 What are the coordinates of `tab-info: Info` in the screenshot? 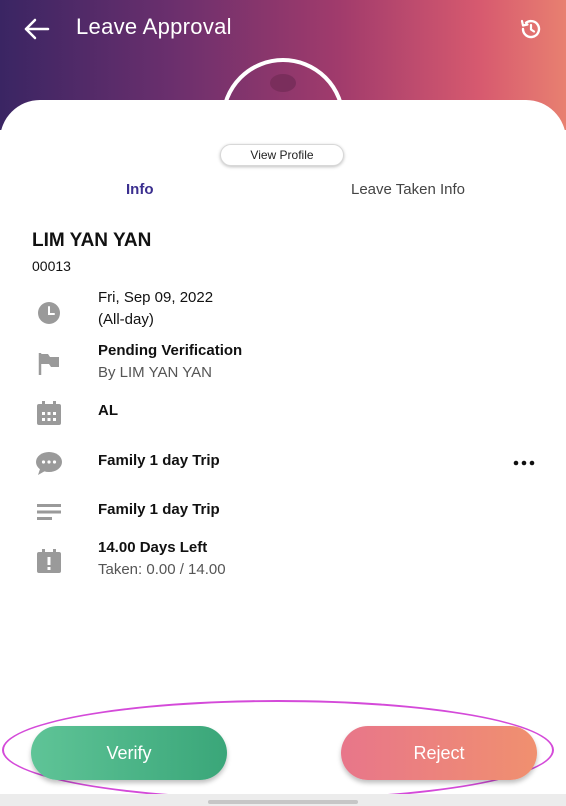 It's located at (140, 189).